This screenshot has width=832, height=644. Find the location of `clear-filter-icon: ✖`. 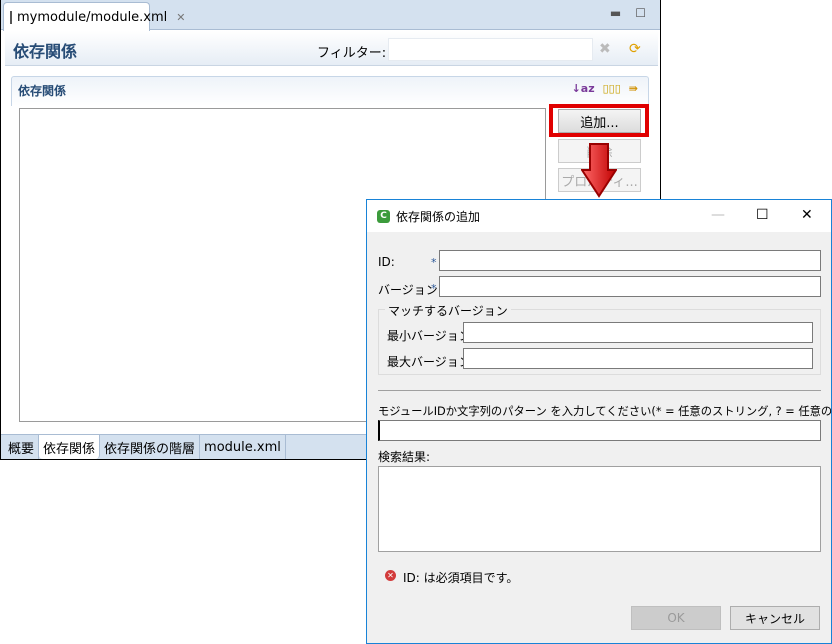

clear-filter-icon: ✖ is located at coordinates (605, 49).